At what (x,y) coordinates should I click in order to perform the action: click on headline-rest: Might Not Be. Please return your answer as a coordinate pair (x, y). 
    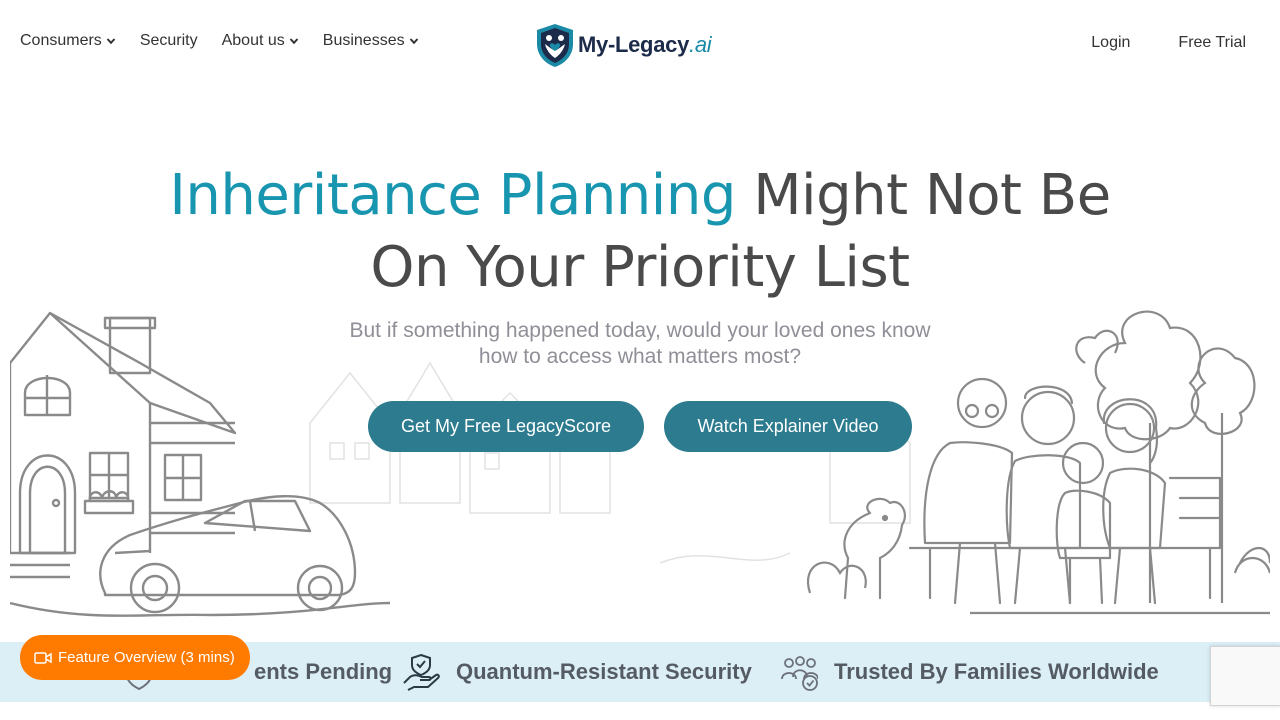
    Looking at the image, I should click on (932, 195).